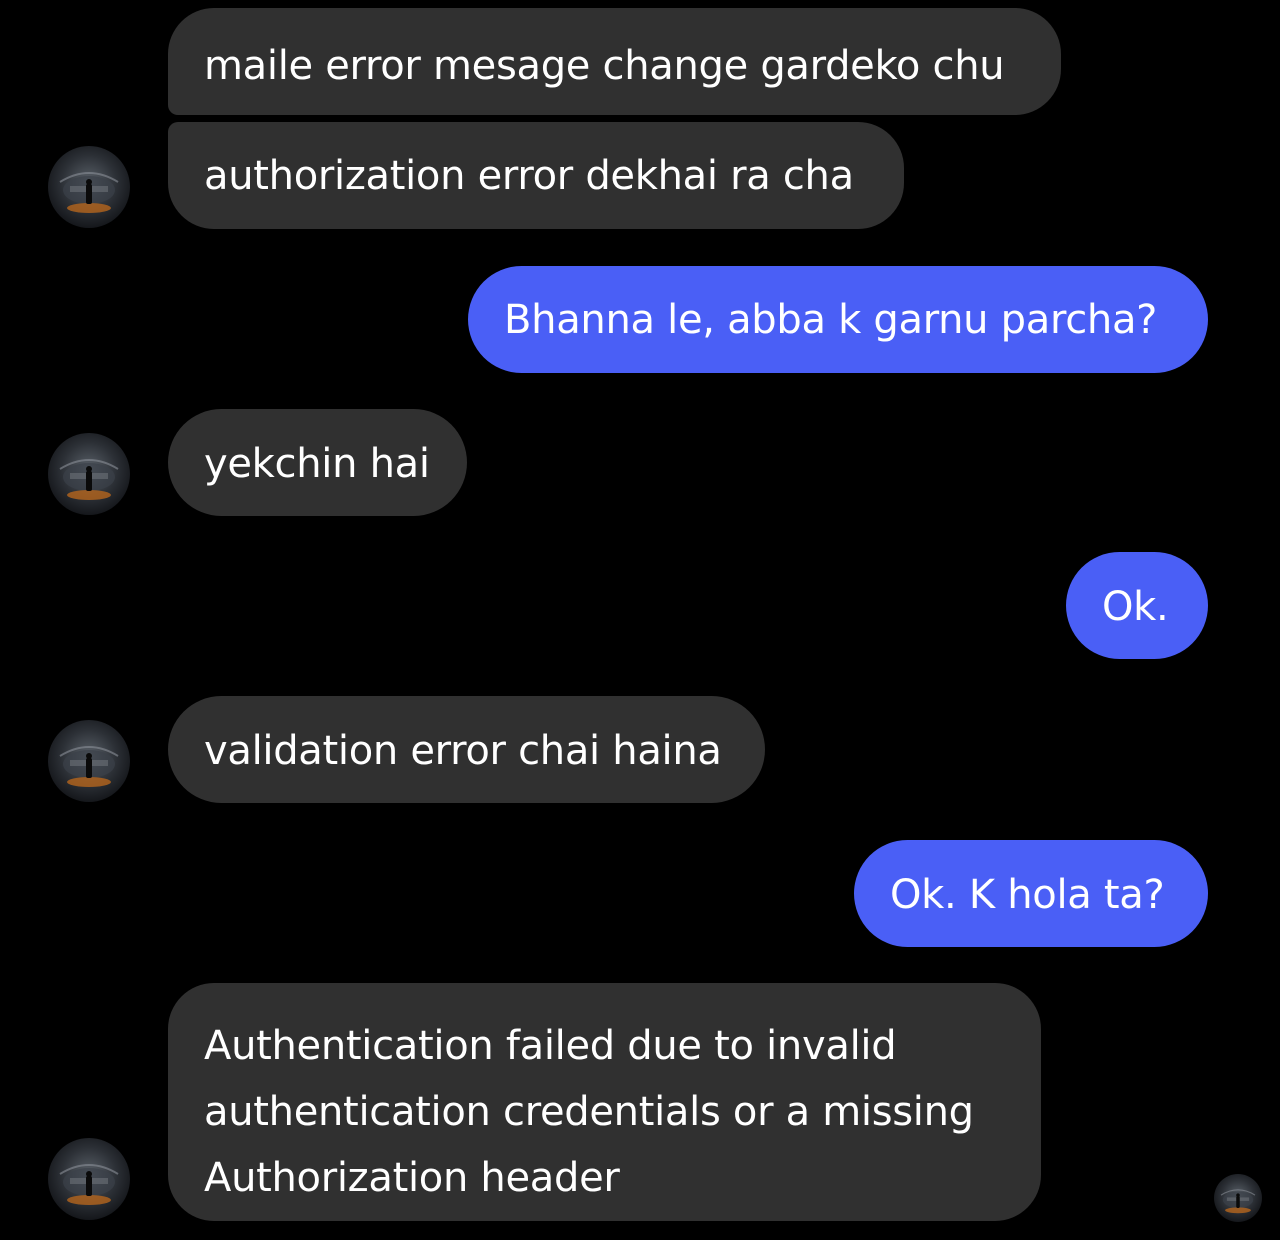  I want to click on incoming-message-bubble: yekchin hai, so click(317, 462).